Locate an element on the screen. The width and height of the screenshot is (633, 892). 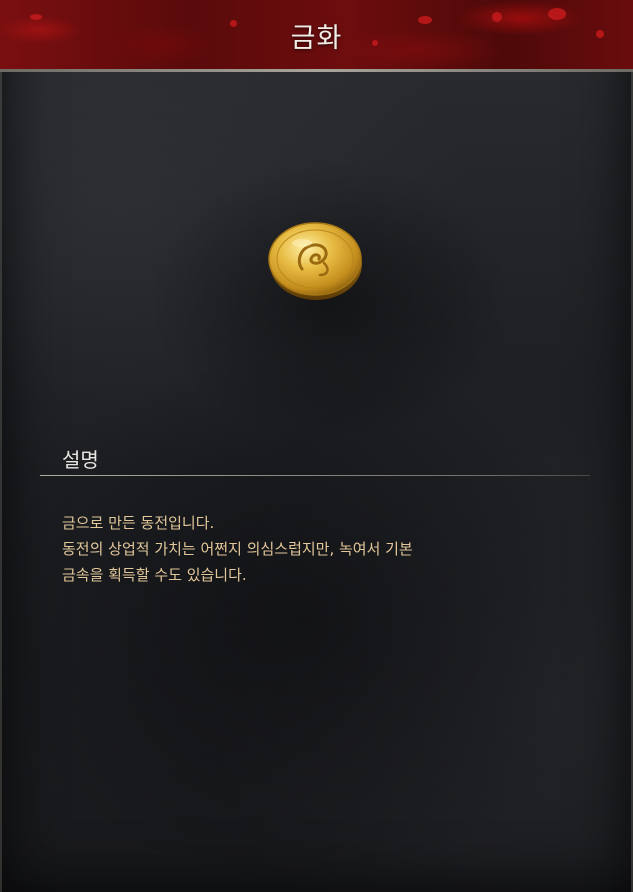
title-banner: 금화 is located at coordinates (316, 36).